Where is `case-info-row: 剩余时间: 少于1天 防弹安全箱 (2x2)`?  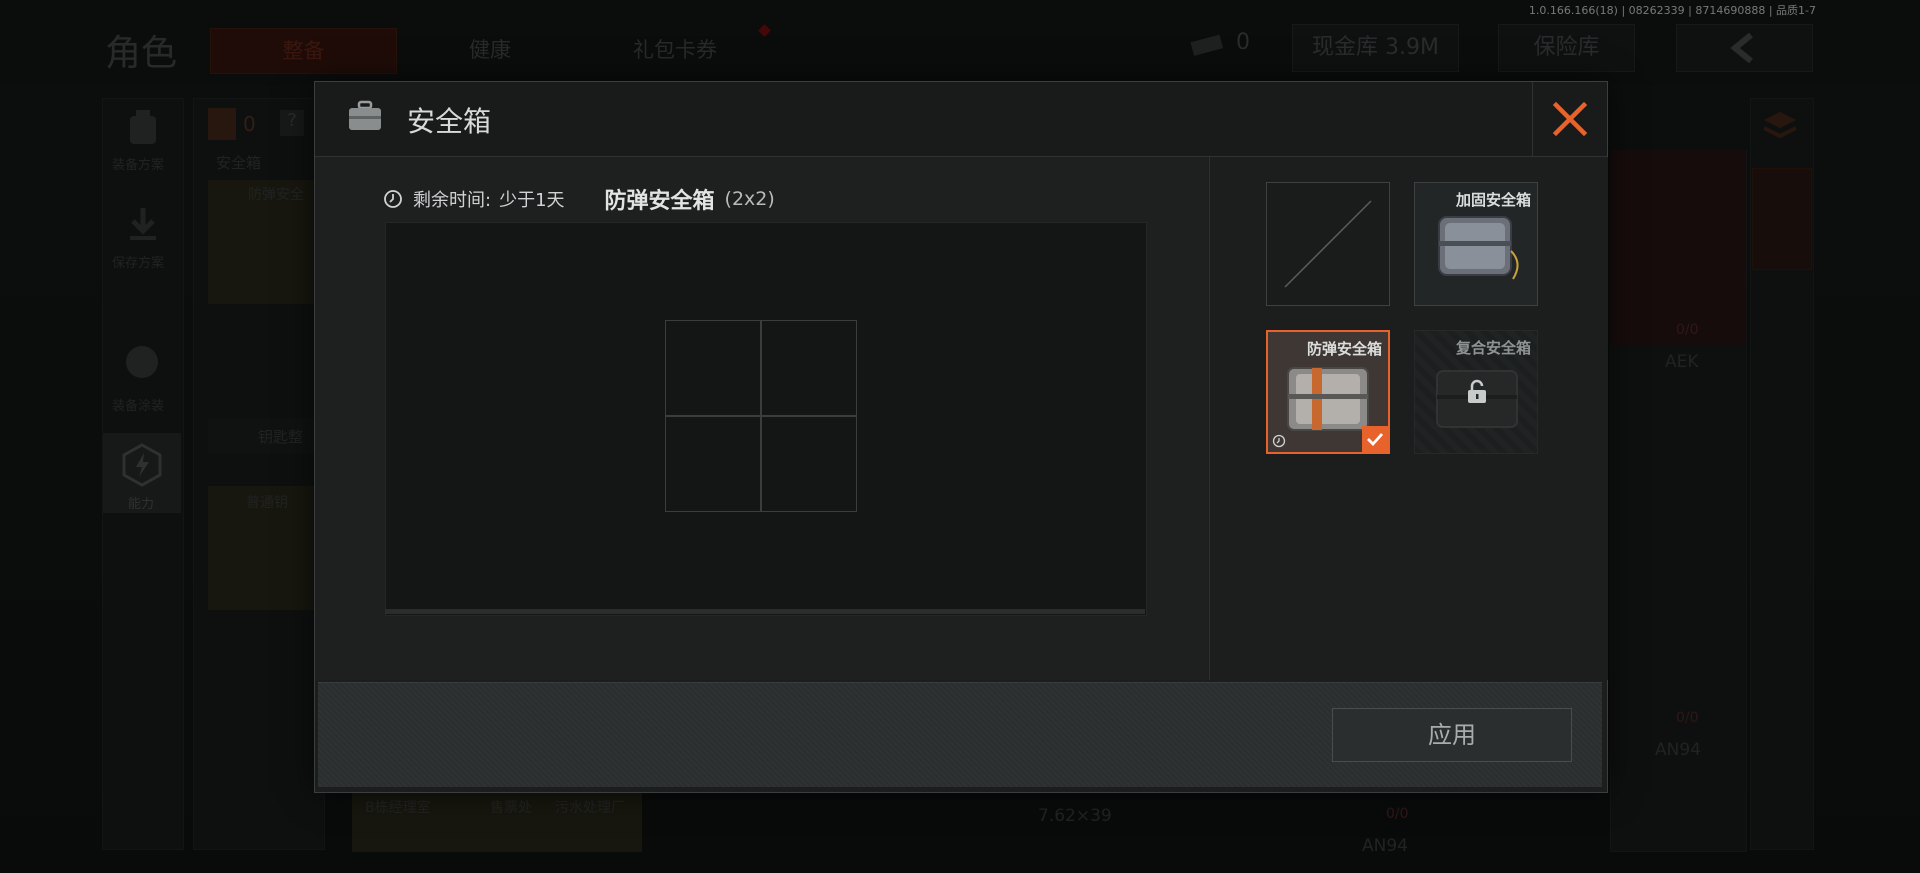 case-info-row: 剩余时间: 少于1天 防弹安全箱 (2x2) is located at coordinates (579, 199).